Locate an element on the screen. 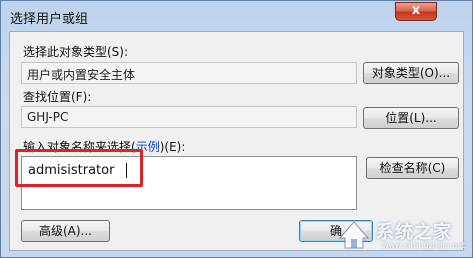 This screenshot has width=473, height=258. watermark-logo-icon is located at coordinates (354, 235).